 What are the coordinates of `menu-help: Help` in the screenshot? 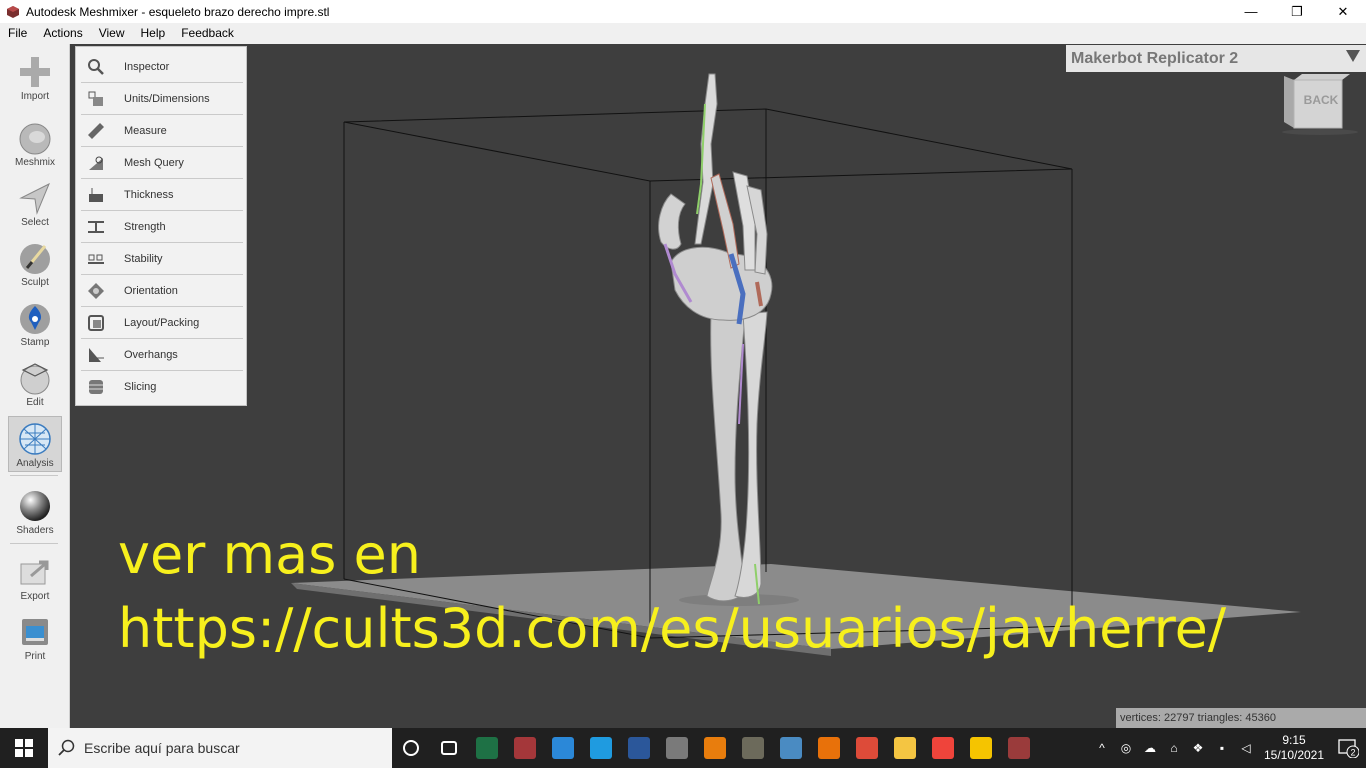 It's located at (153, 33).